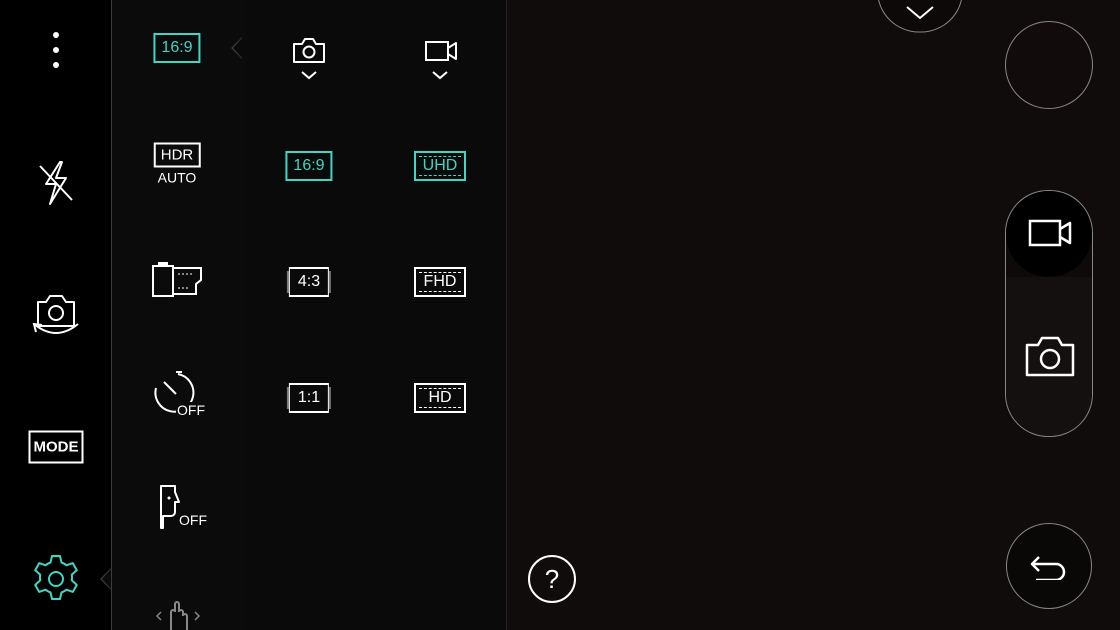 The height and width of the screenshot is (630, 1120). What do you see at coordinates (193, 520) in the screenshot?
I see `voice-shutter-value: OFF` at bounding box center [193, 520].